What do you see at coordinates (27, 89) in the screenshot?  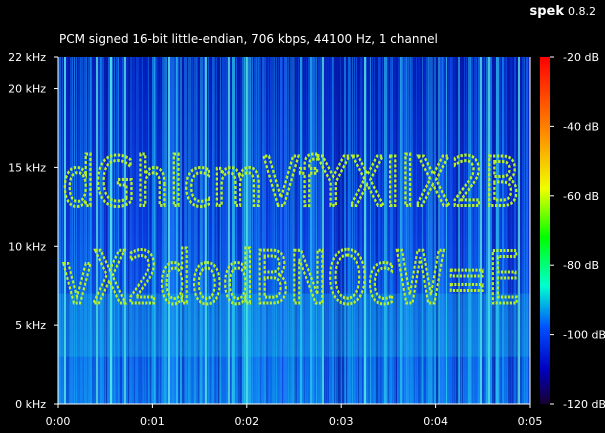 I see `y-tick-label: 20 kHz` at bounding box center [27, 89].